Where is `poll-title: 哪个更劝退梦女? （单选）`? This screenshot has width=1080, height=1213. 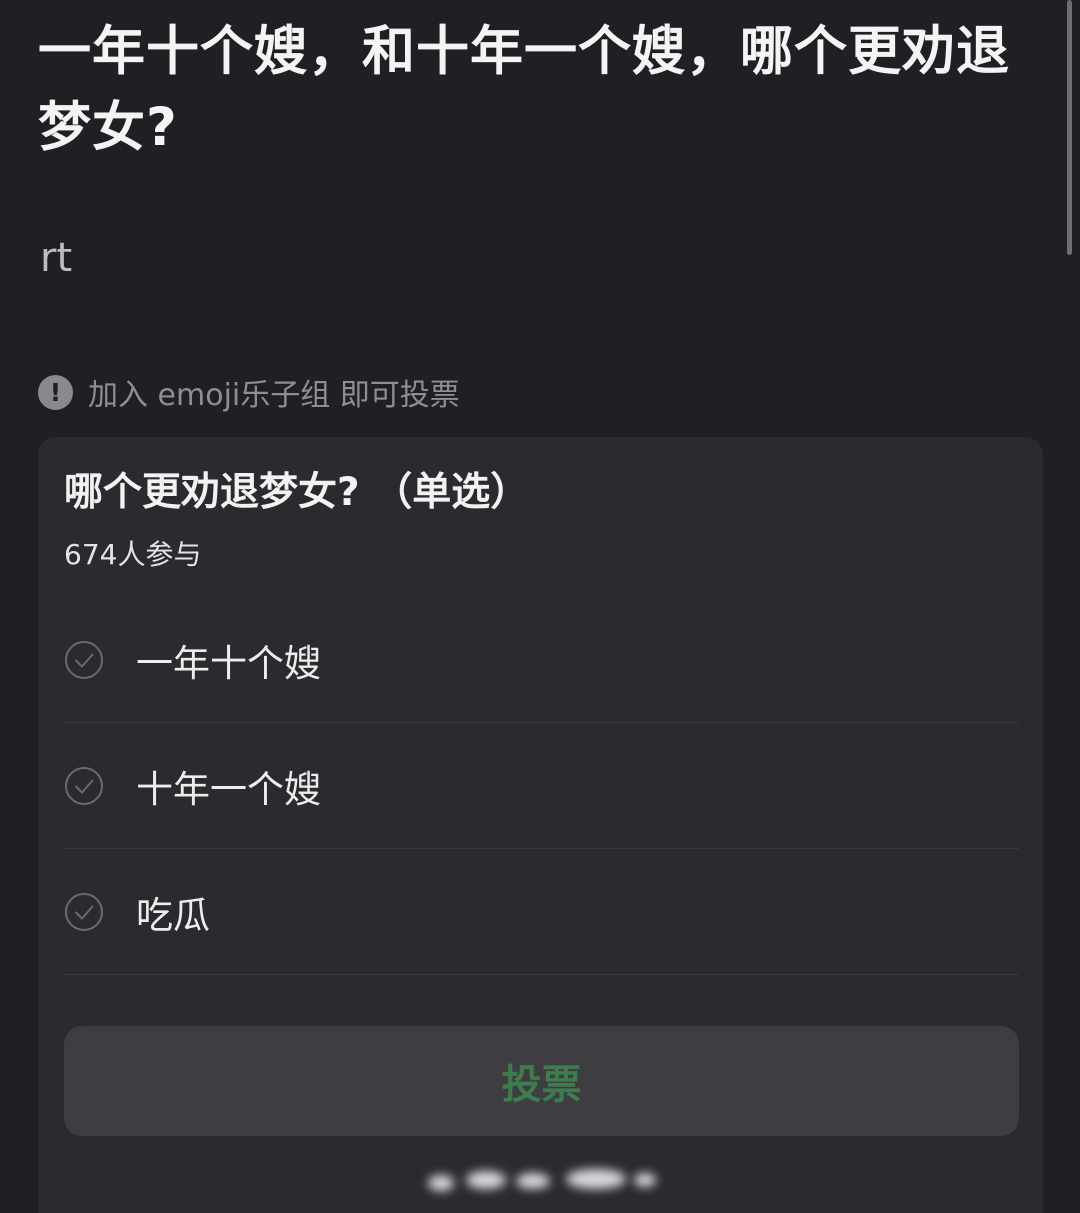 poll-title: 哪个更劝退梦女? （单选） is located at coordinates (297, 492).